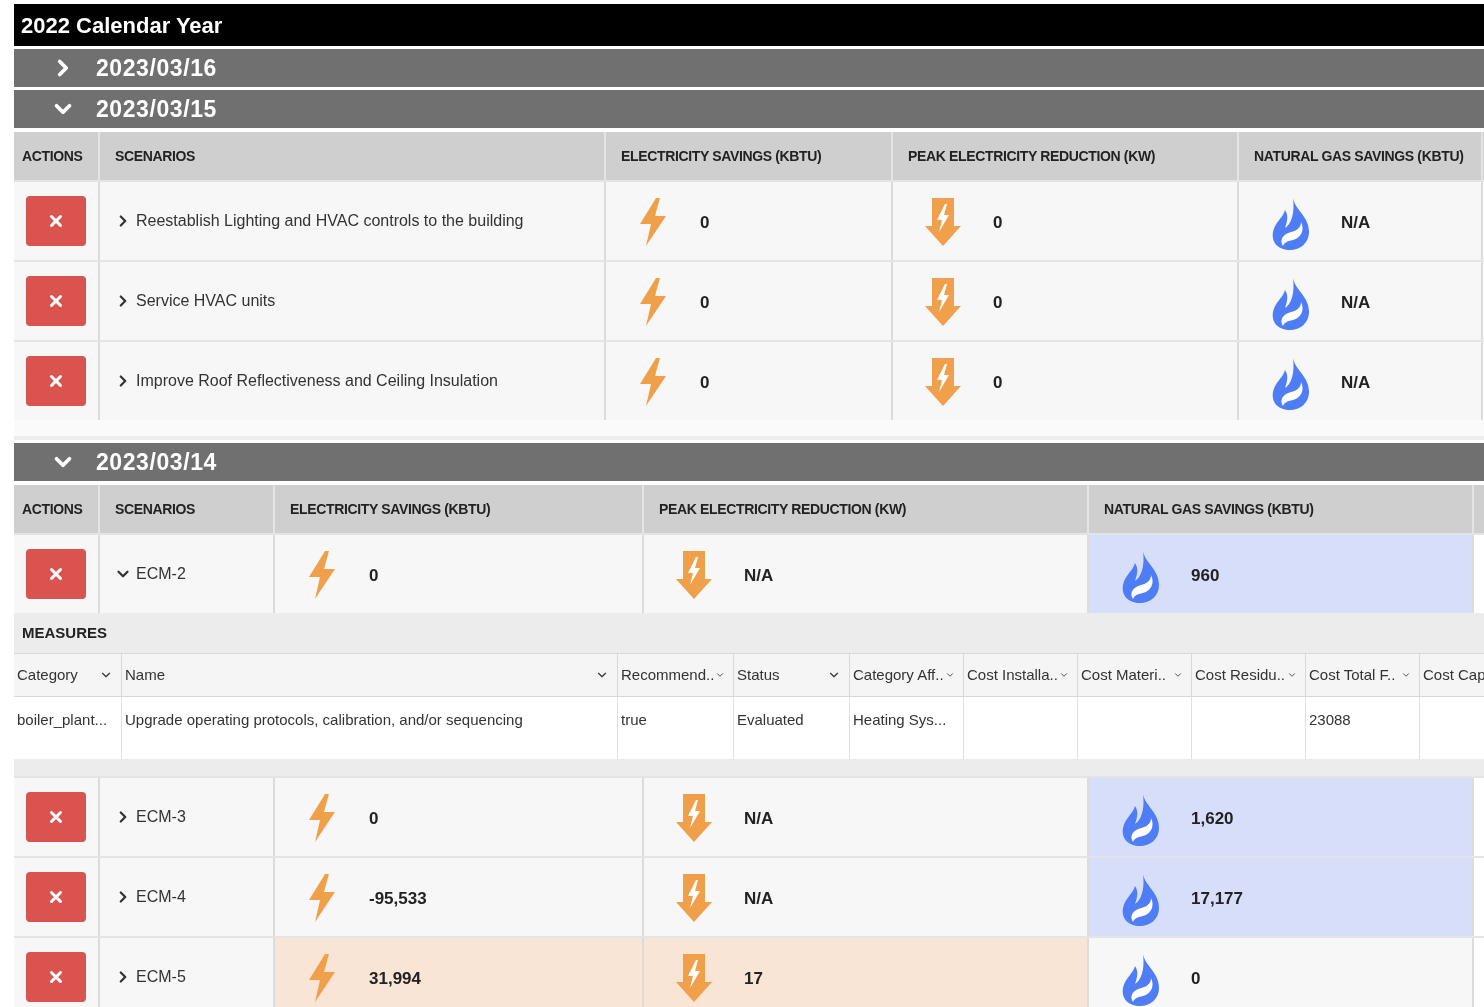 This screenshot has height=1007, width=1484. I want to click on scenario-toggle: ECM-4, so click(150, 897).